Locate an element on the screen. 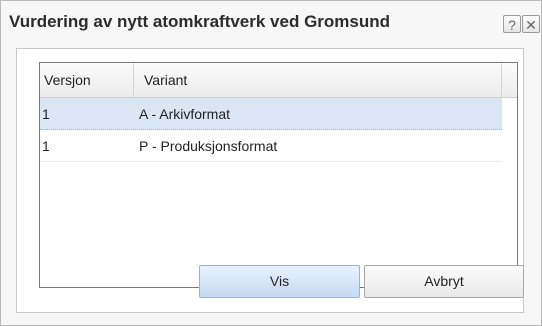 This screenshot has height=326, width=542. table-row: 1 P - Produksjonsformat is located at coordinates (271, 146).